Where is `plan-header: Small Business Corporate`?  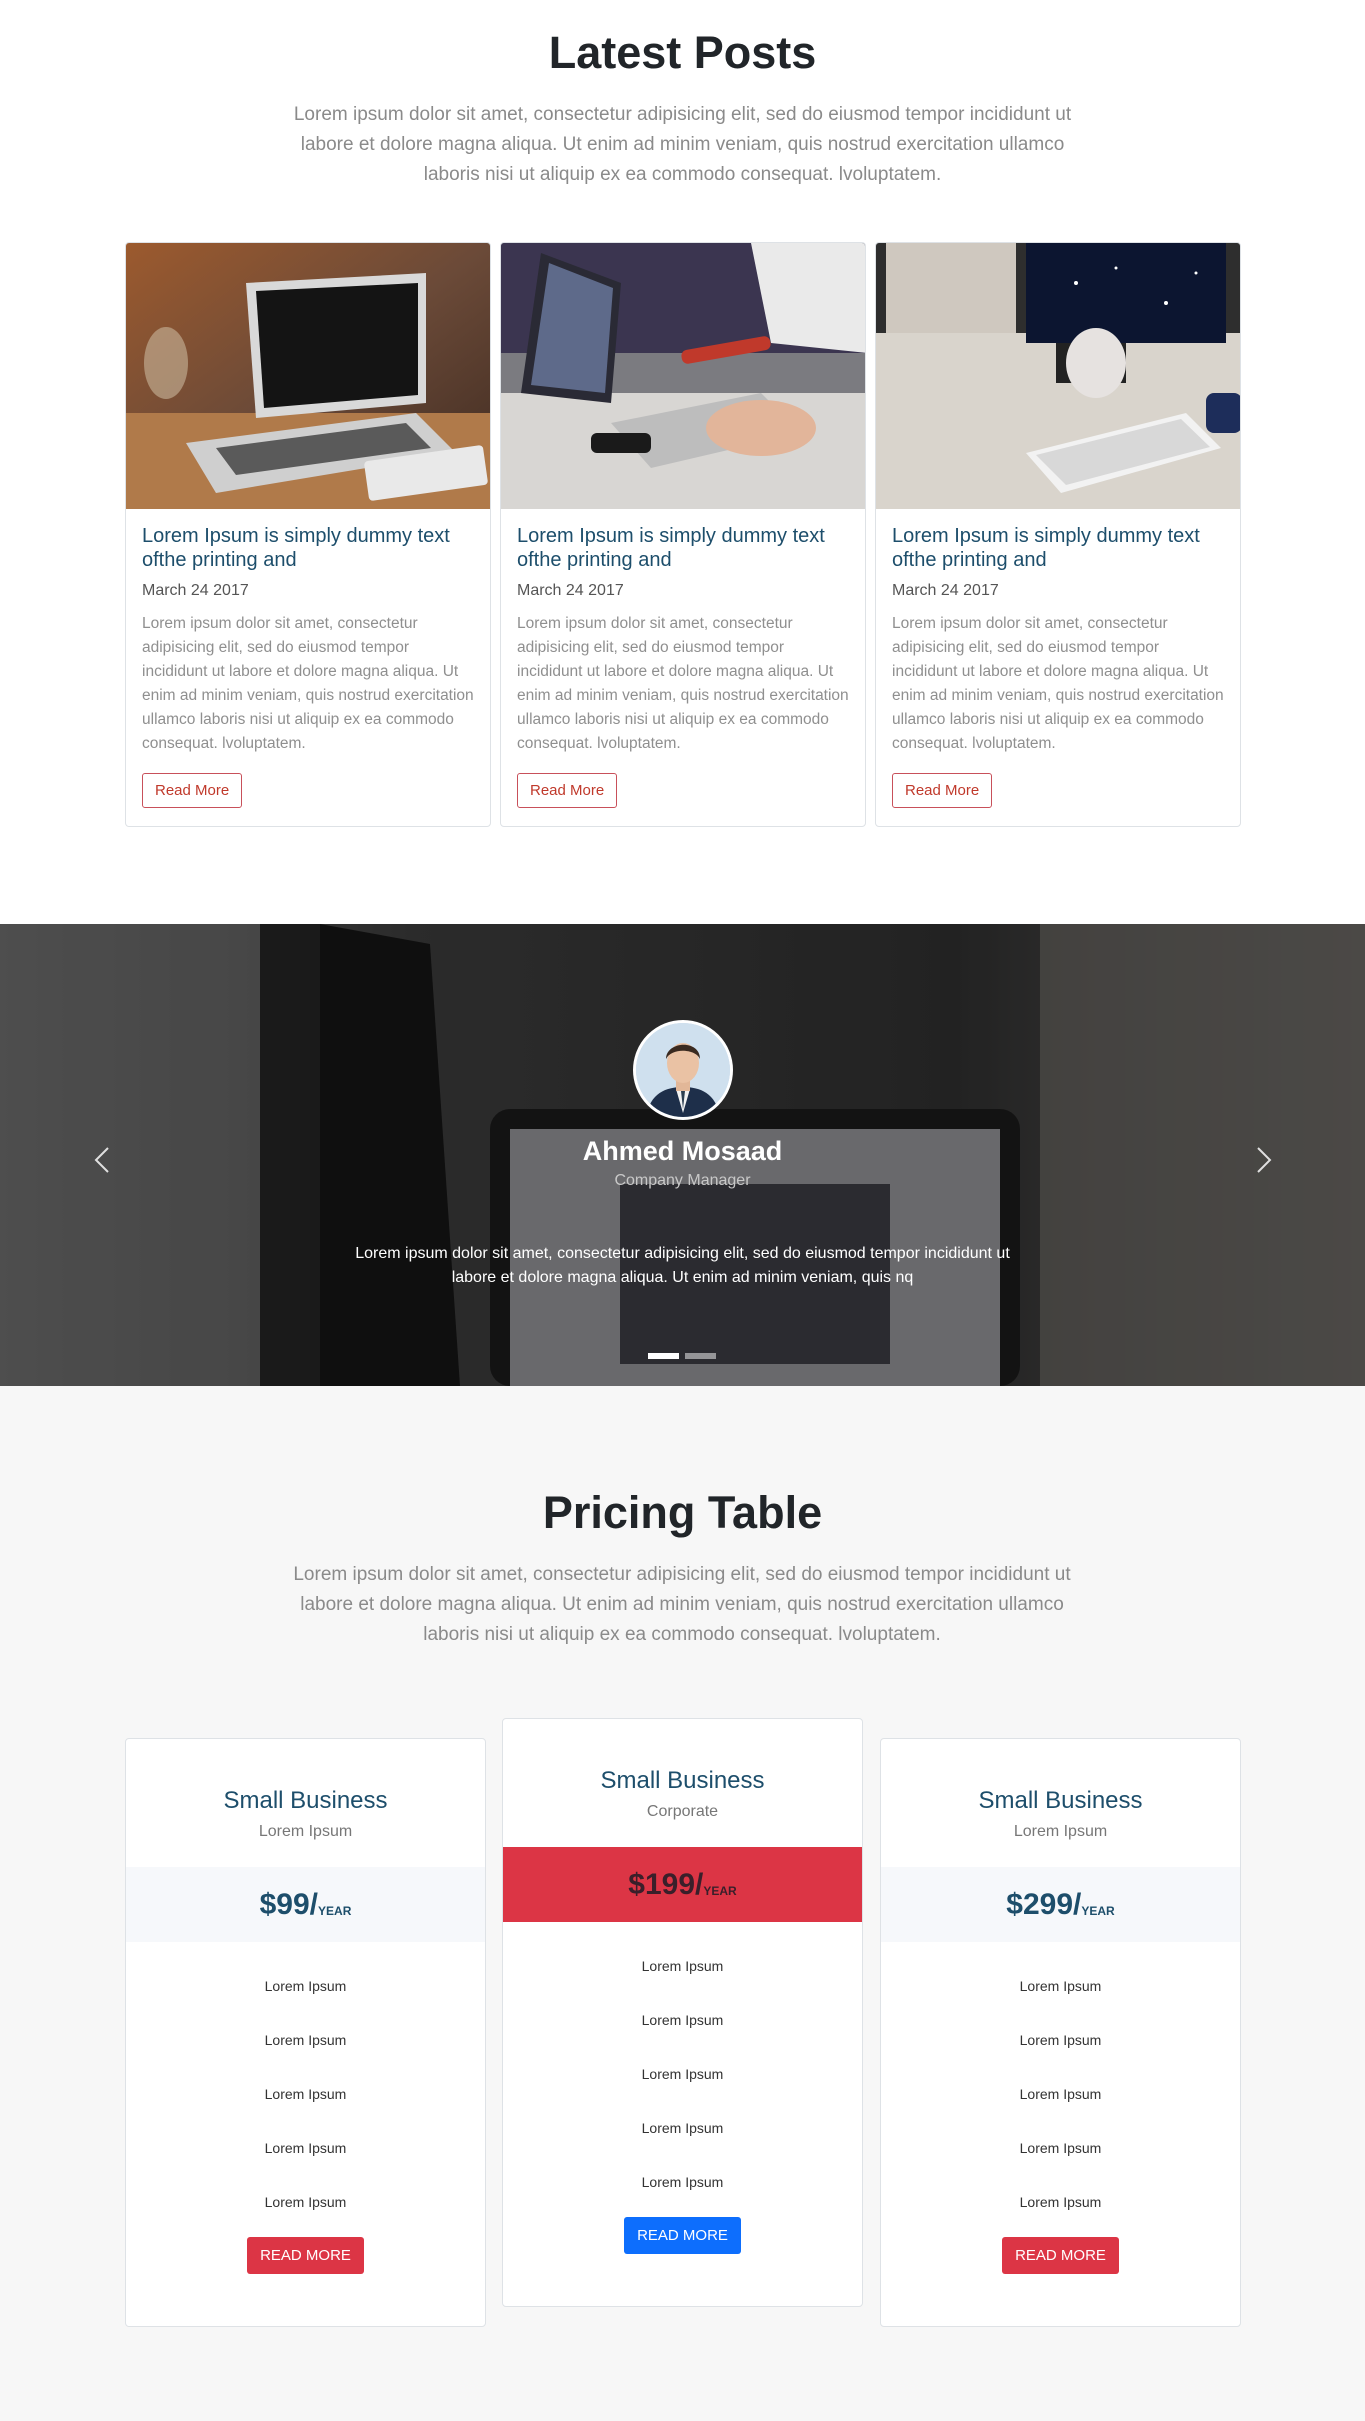
plan-header: Small Business Corporate is located at coordinates (682, 1783).